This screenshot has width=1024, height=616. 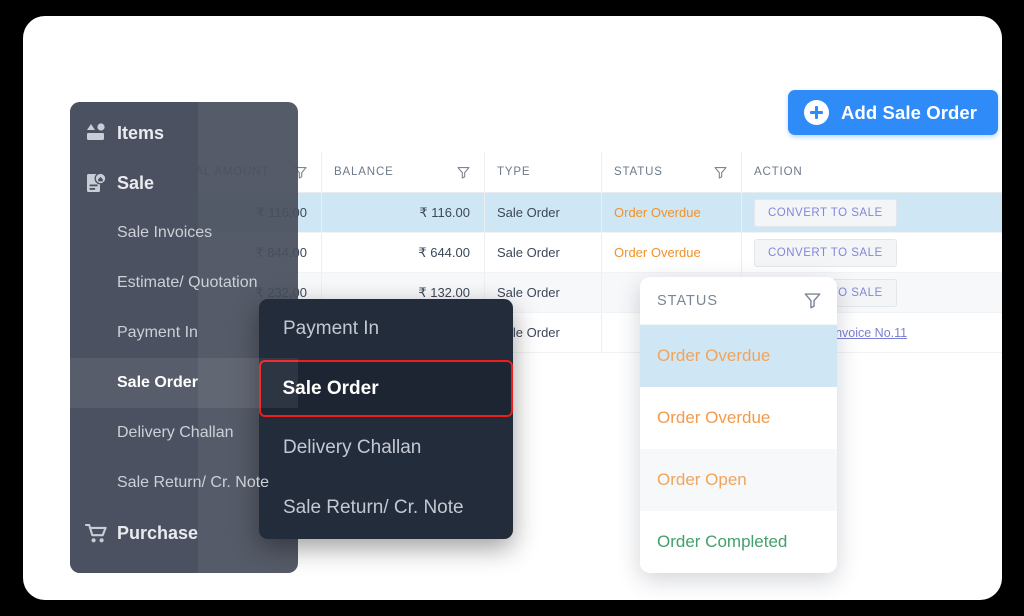 I want to click on plus-circle-icon, so click(x=816, y=112).